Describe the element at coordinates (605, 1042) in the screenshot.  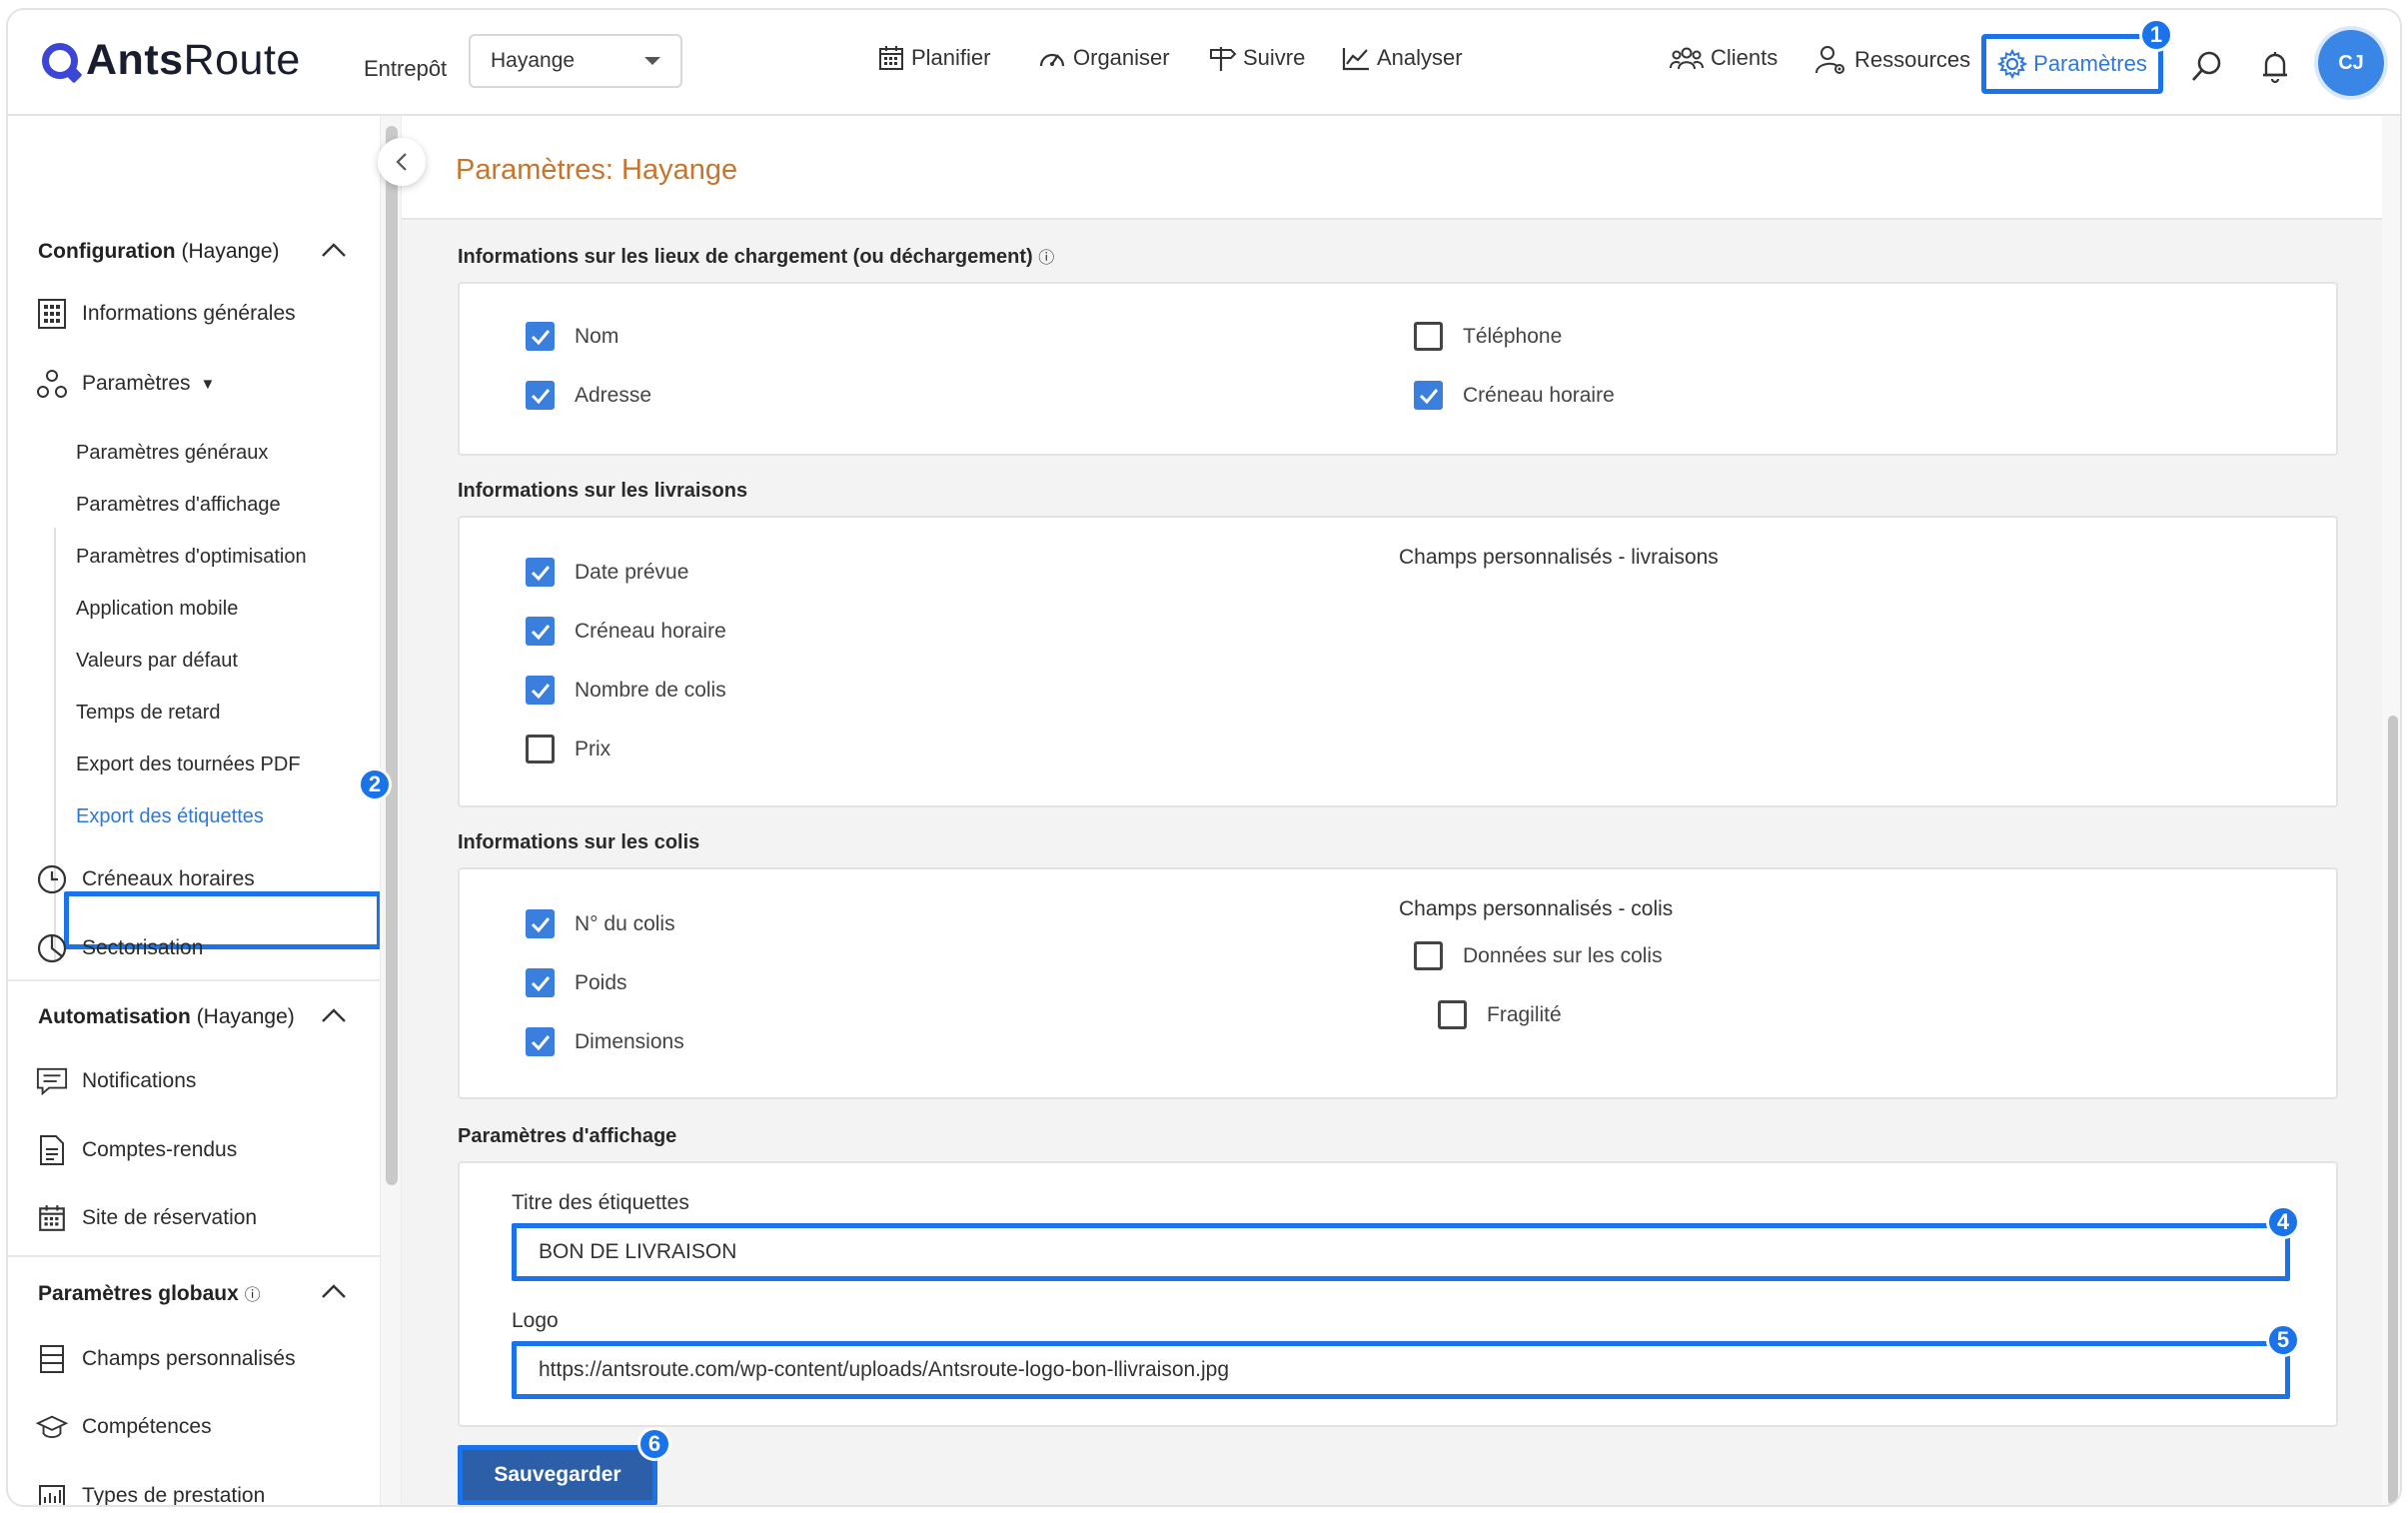
I see `checkbox-dimensions: Dimensions` at that location.